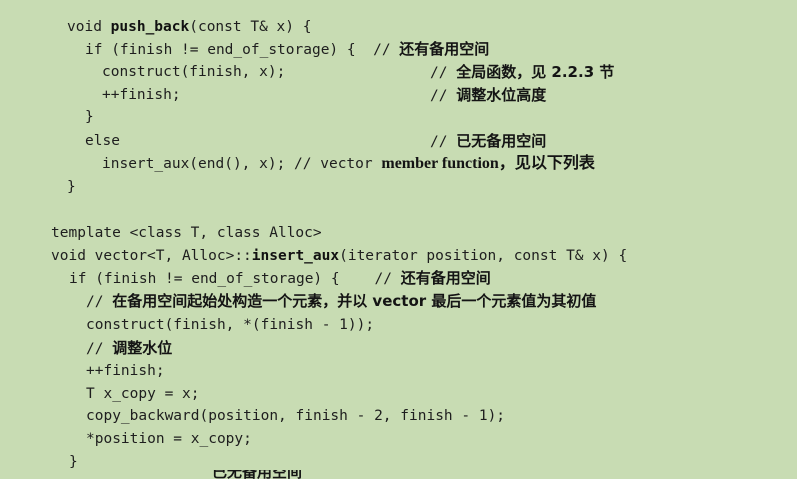 This screenshot has height=479, width=797. Describe the element at coordinates (522, 72) in the screenshot. I see `comment-construct-1: // 全局函数，见 2.2.3 节` at that location.